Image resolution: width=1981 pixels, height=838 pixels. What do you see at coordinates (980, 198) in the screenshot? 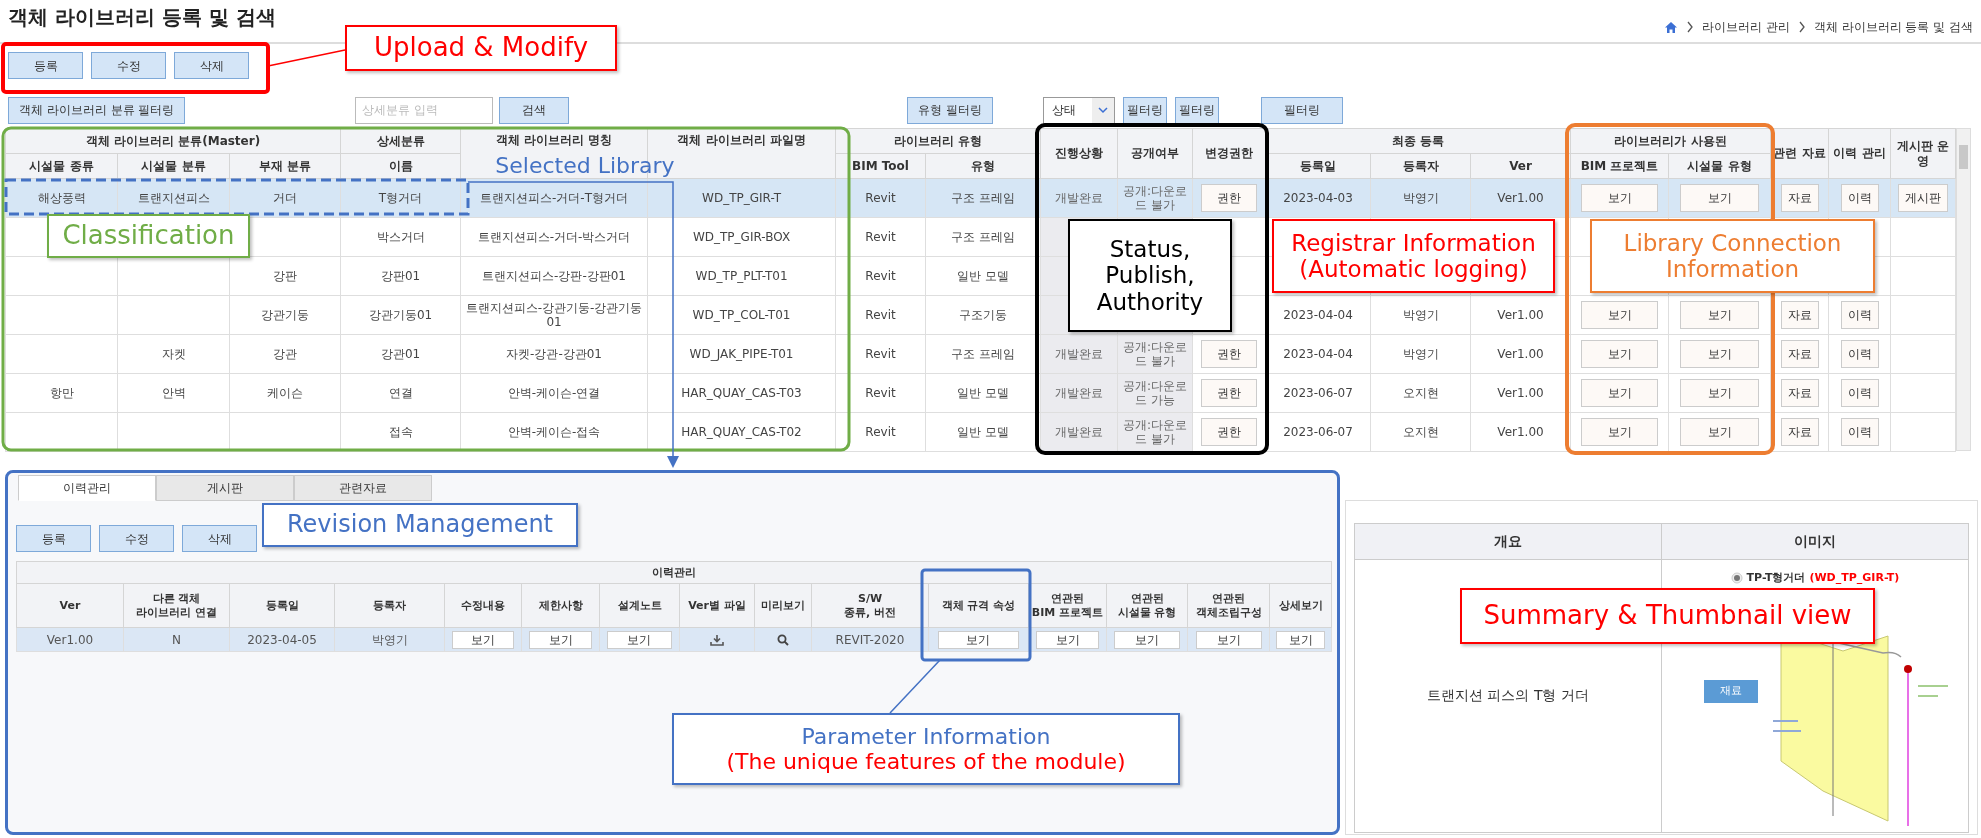
I see `table-row: 해상풍력 트랜지션피스 거더 T형거더 트랜지션피스-거더-T형거더 WD_TP_GIR-T Revit 구조 프레임 개발완료 공개:다운로드 불가 권한 2023-04-03 박영기 Ver1.00 보기 보기 자료 이력 게시판` at bounding box center [980, 198].